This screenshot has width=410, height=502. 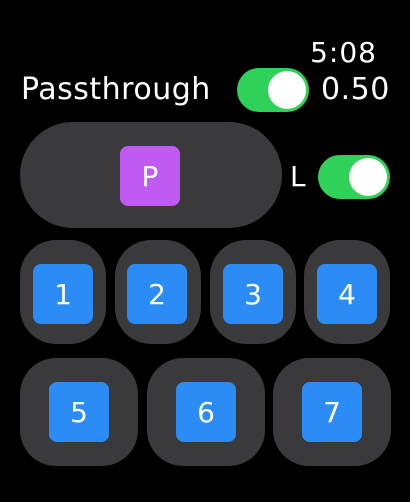 What do you see at coordinates (332, 412) in the screenshot?
I see `button-7: 7` at bounding box center [332, 412].